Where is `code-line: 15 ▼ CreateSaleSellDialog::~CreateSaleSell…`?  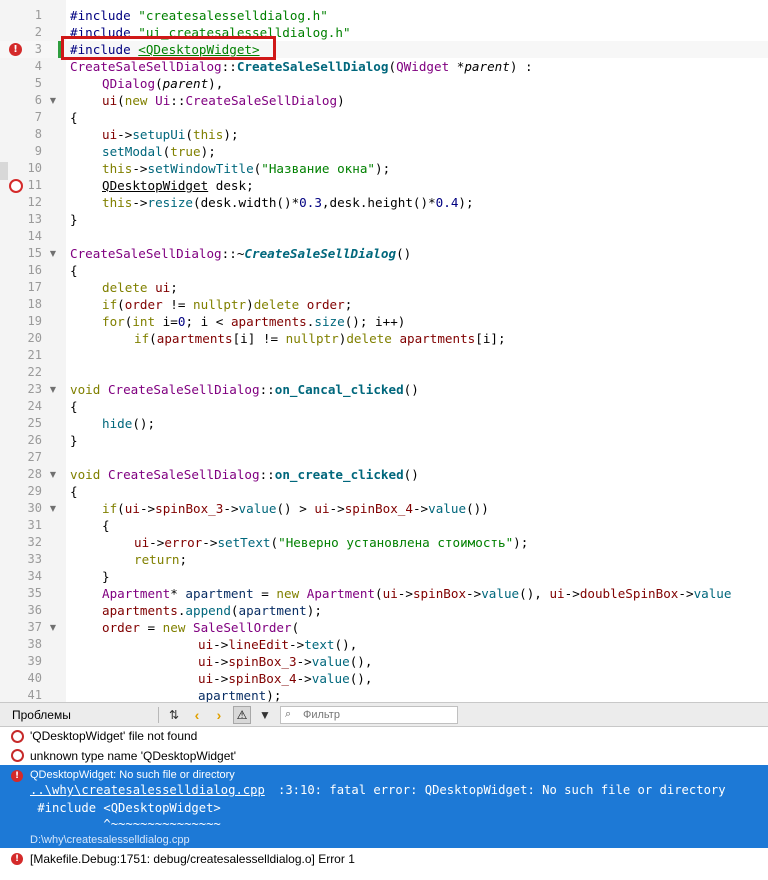
code-line: 15 ▼ CreateSaleSellDialog::~CreateSaleSell… is located at coordinates (384, 253).